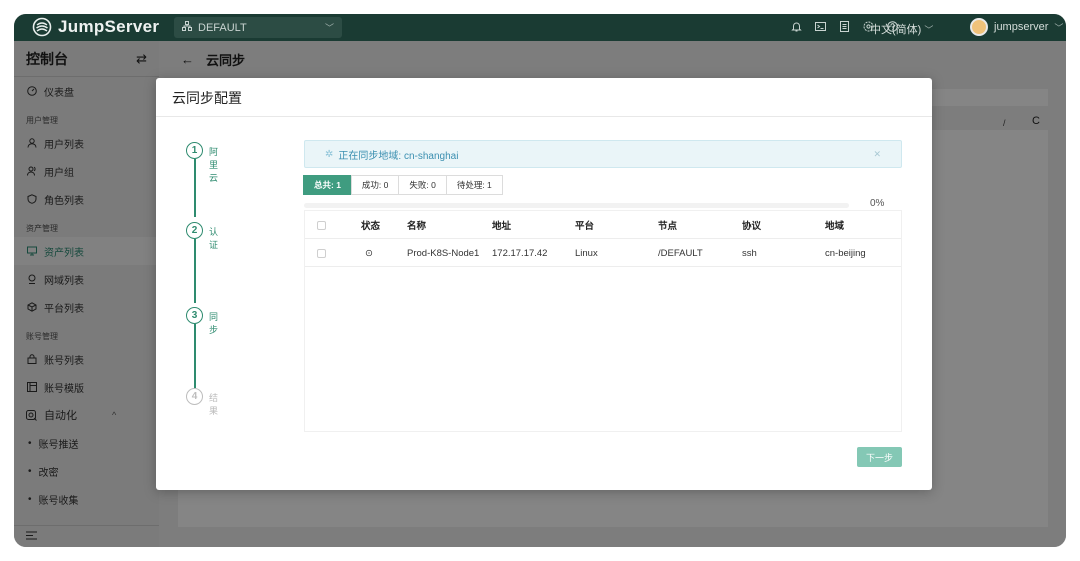 Image resolution: width=1080 pixels, height=561 pixels. Describe the element at coordinates (48, 473) in the screenshot. I see `sidebar-item-label: 改密` at that location.